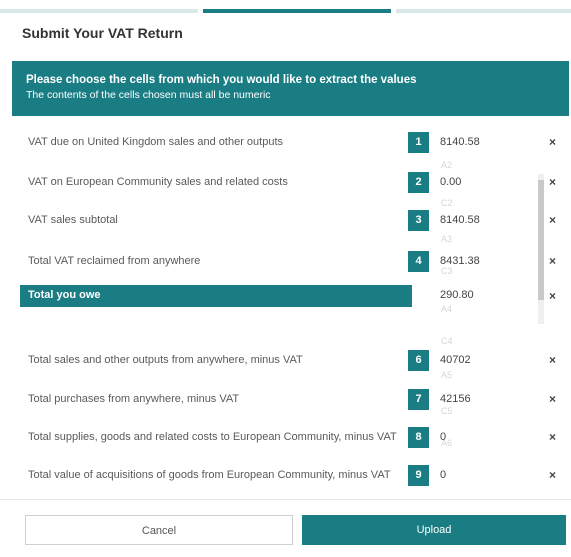  Describe the element at coordinates (134, 399) in the screenshot. I see `row-label: Total purchases from anywhere, minus VAT` at that location.